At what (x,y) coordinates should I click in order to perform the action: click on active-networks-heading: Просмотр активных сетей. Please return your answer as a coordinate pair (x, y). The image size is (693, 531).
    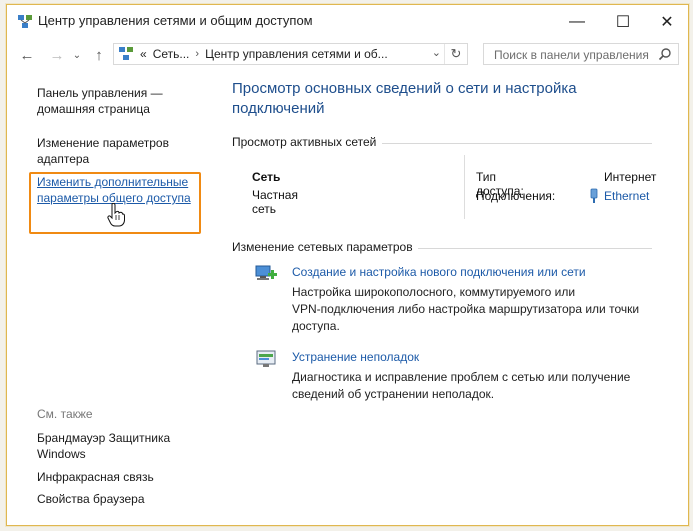
    Looking at the image, I should click on (304, 142).